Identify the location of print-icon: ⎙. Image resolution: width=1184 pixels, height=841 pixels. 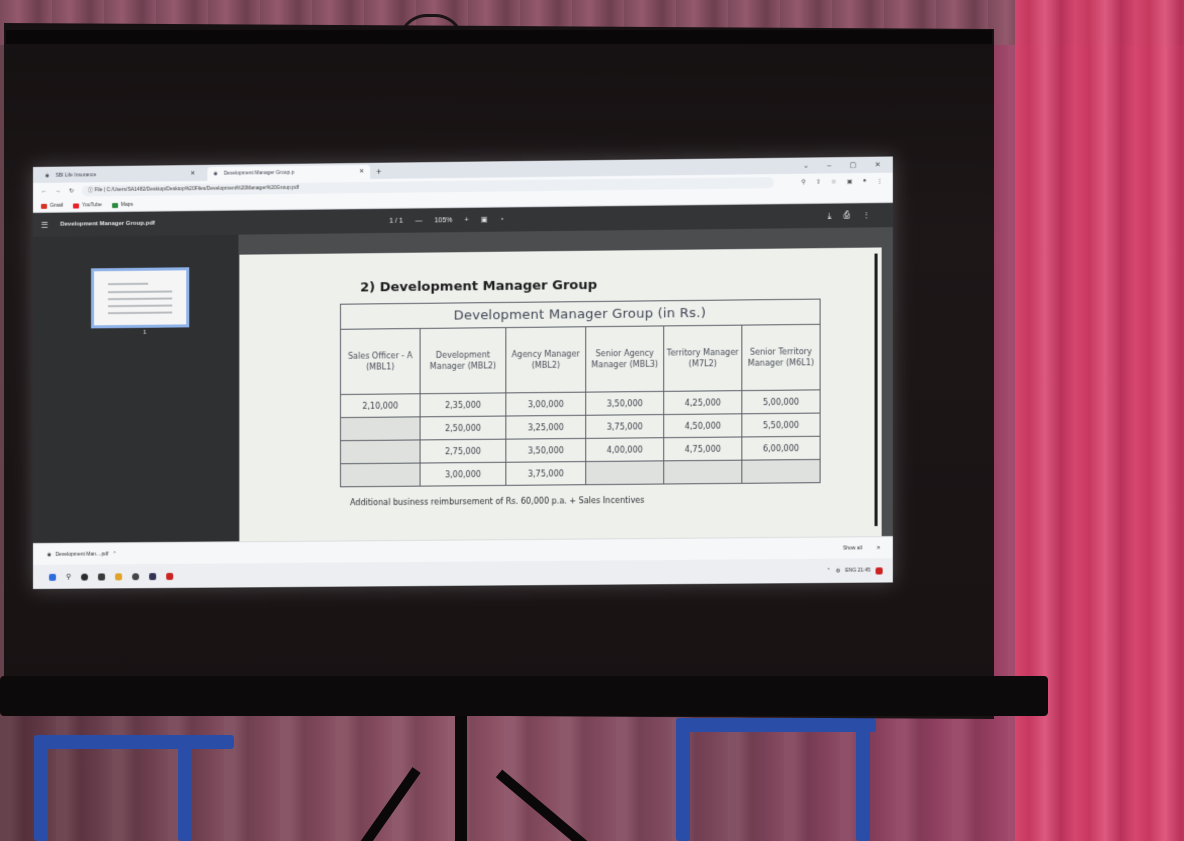
(847, 215).